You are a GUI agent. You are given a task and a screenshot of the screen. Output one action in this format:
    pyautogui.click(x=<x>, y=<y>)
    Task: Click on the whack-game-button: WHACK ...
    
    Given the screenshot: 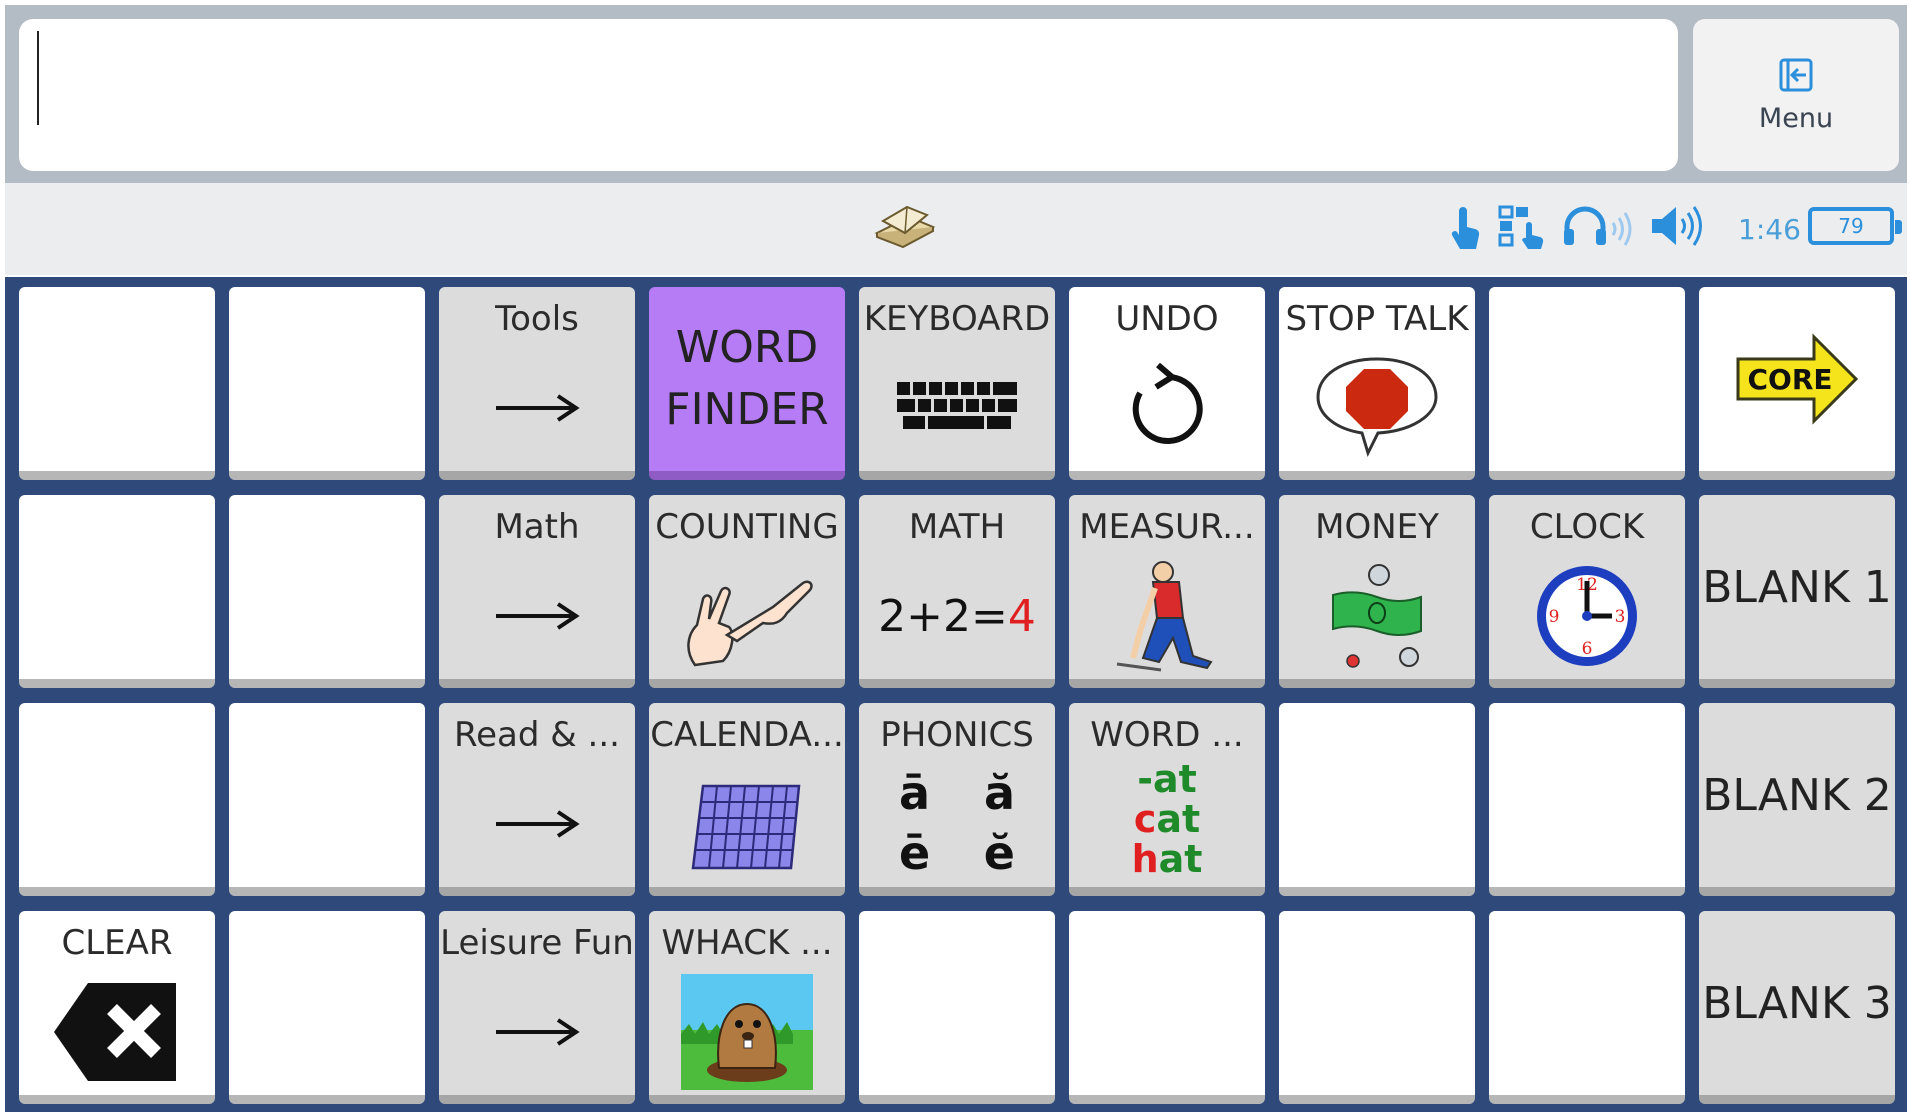 What is the action you would take?
    pyautogui.click(x=747, y=1007)
    